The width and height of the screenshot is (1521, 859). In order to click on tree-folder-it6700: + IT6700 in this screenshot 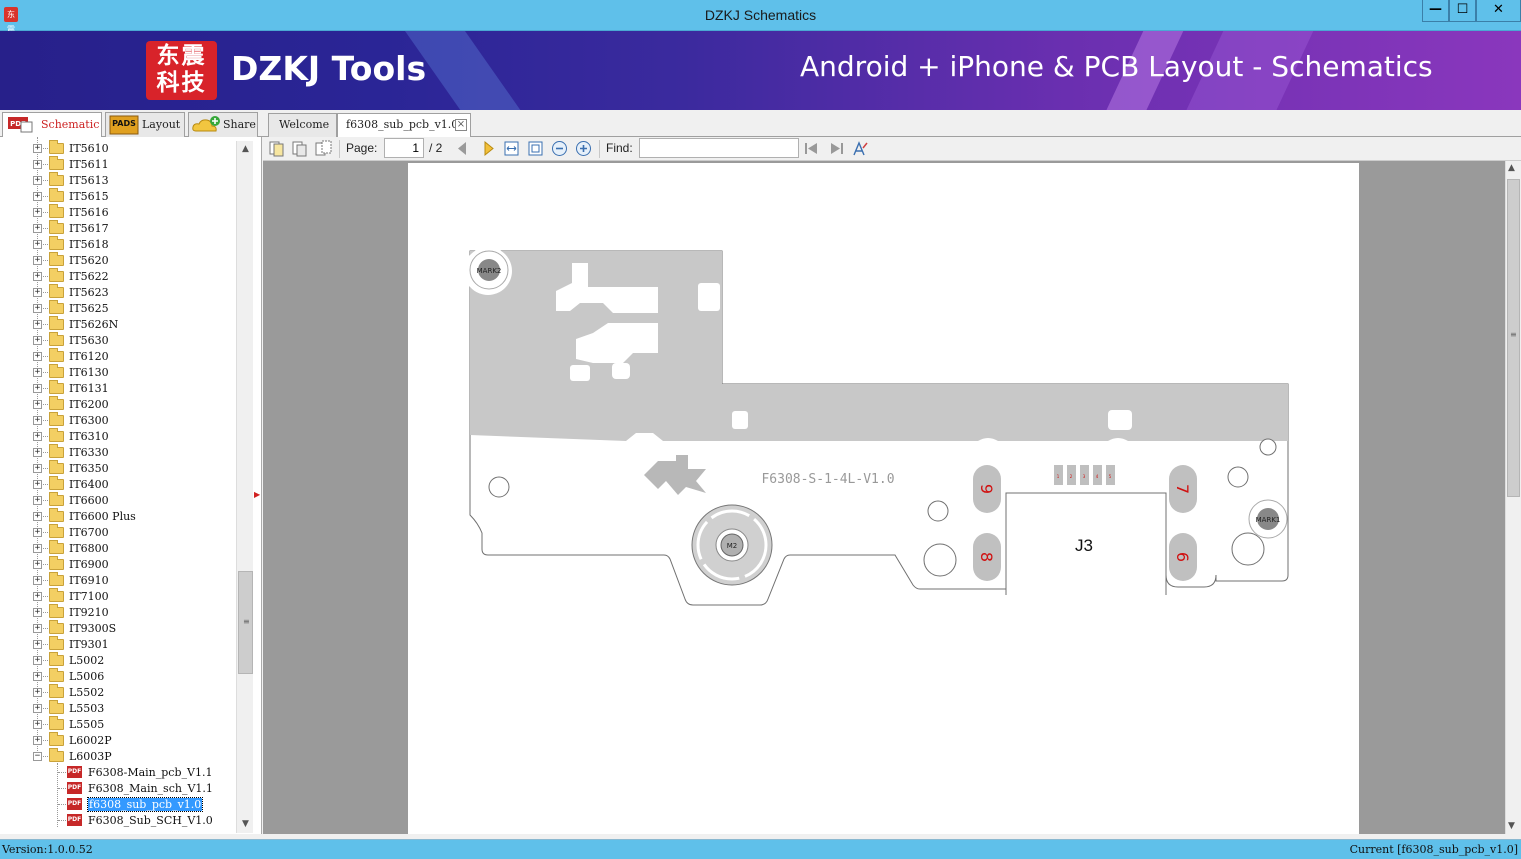, I will do `click(117, 532)`.